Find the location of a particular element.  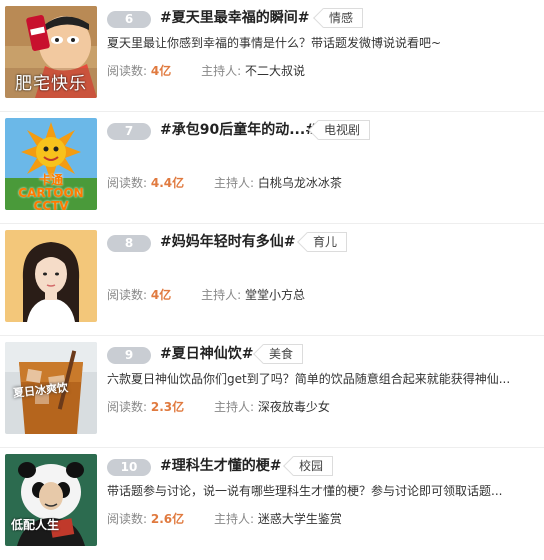

category-tag-label: 情感 is located at coordinates (341, 18).